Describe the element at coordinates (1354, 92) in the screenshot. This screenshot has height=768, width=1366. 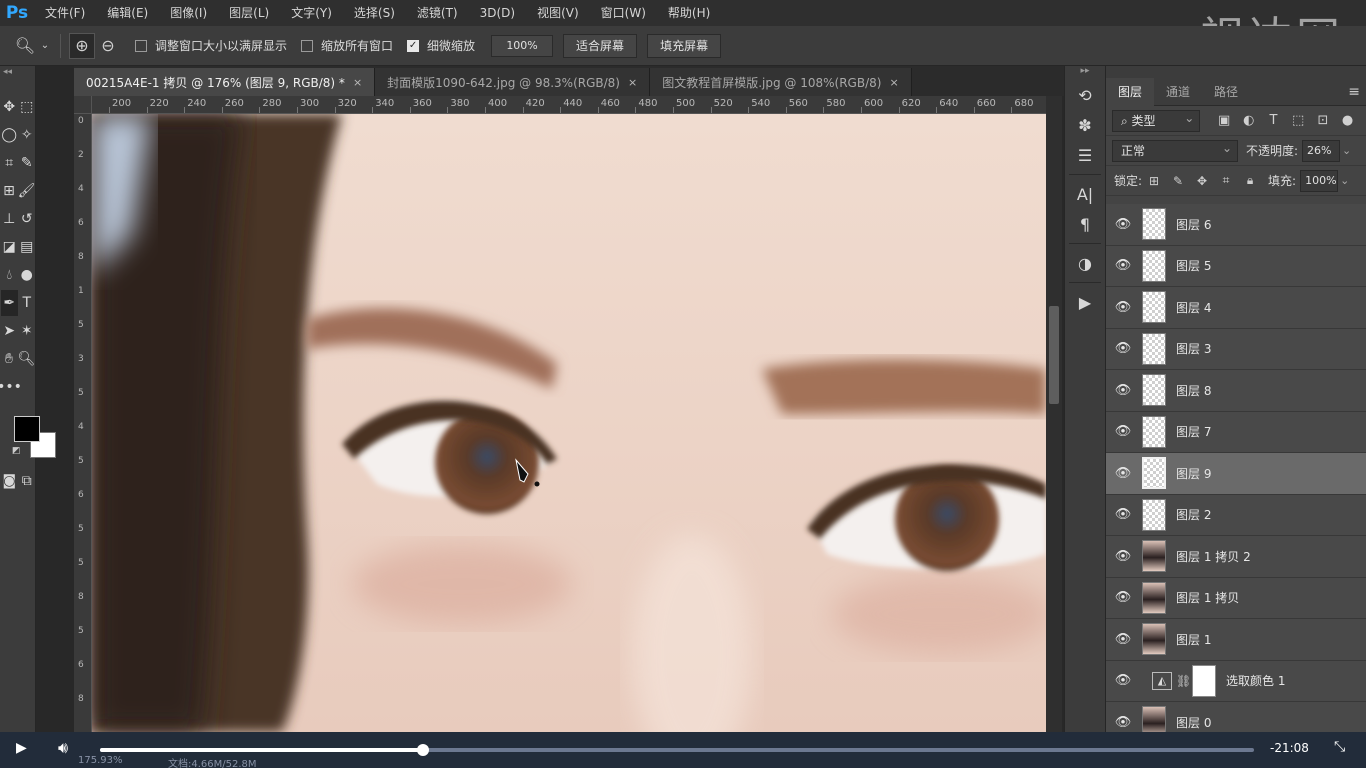
I see `panel-menu-icon: ≡` at that location.